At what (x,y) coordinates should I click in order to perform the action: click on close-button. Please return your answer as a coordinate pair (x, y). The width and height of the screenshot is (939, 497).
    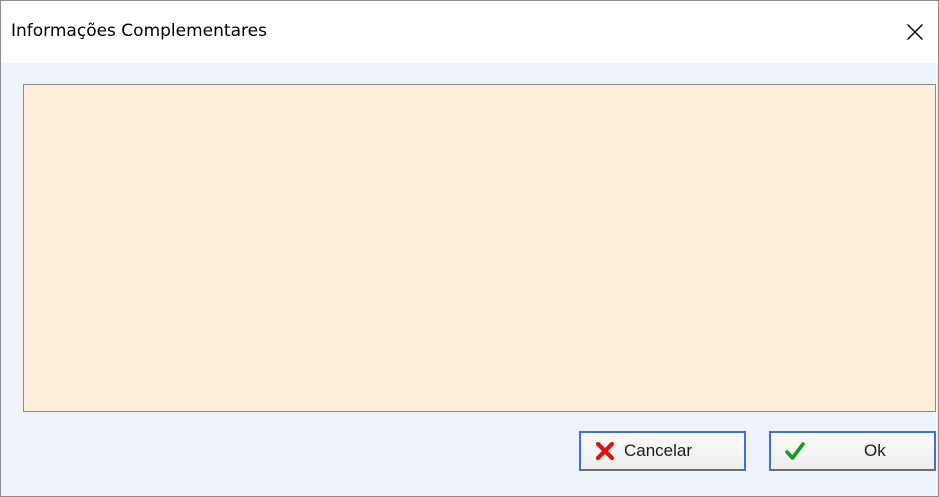
    Looking at the image, I should click on (915, 32).